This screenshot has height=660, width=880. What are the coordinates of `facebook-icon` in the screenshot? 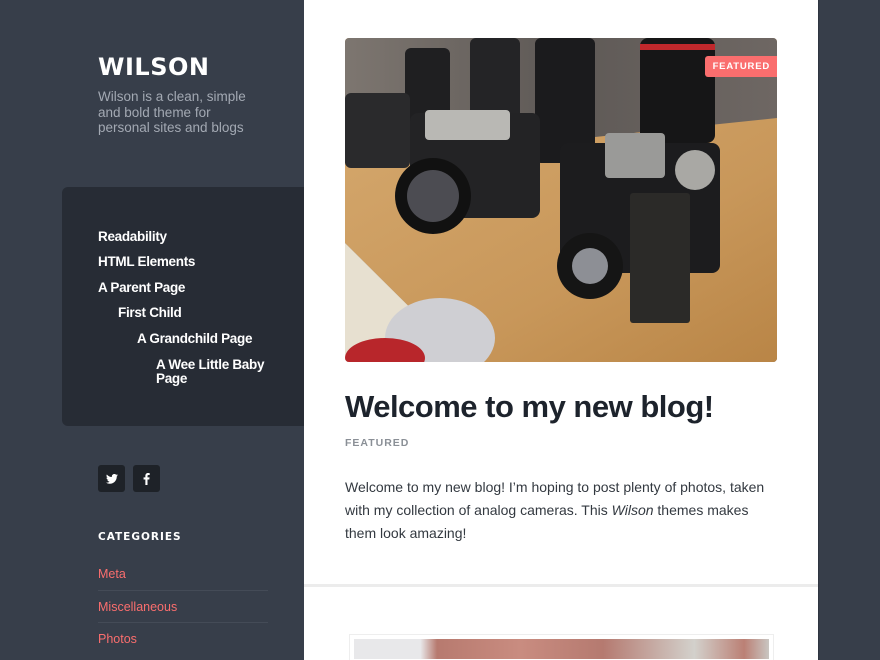 It's located at (146, 478).